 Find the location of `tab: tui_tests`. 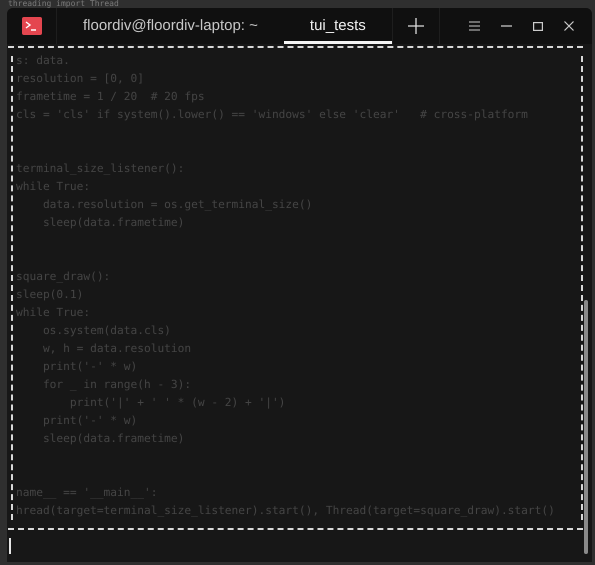

tab: tui_tests is located at coordinates (338, 26).